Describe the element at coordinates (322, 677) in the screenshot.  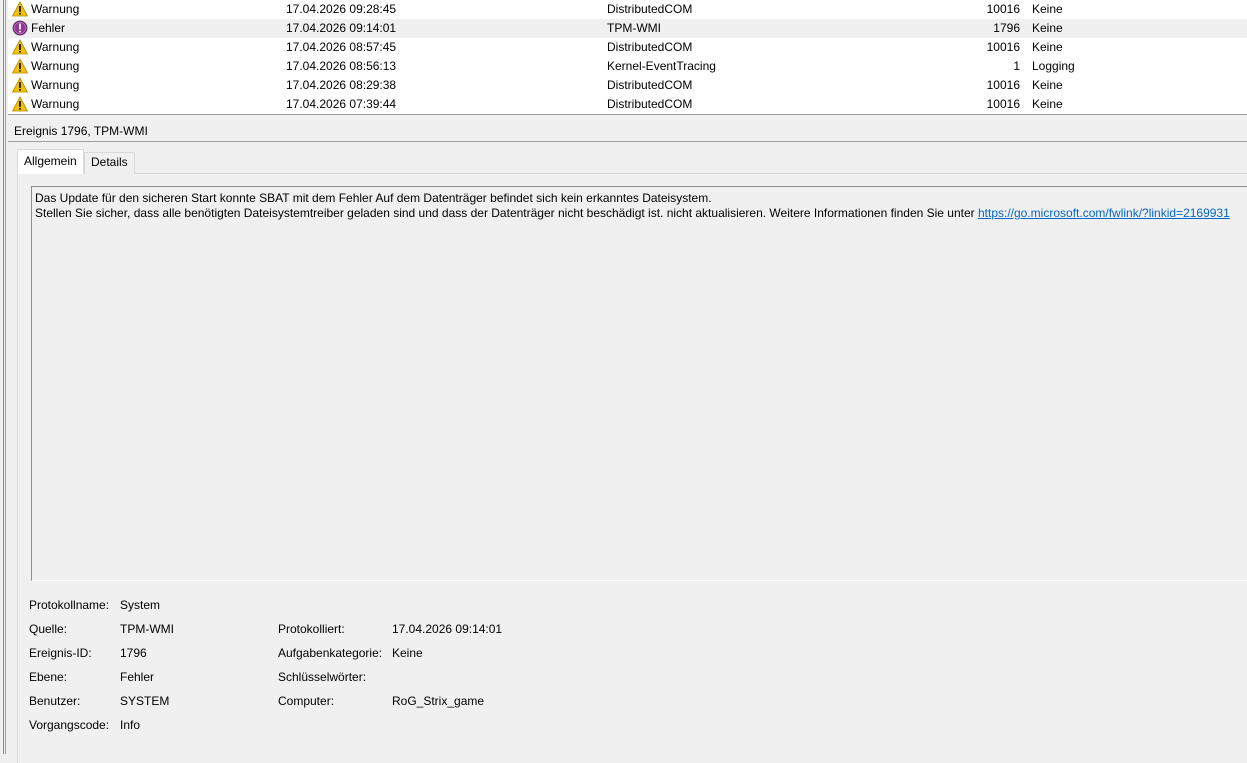
I see `keywords-label: Schlüsselwörter:` at that location.